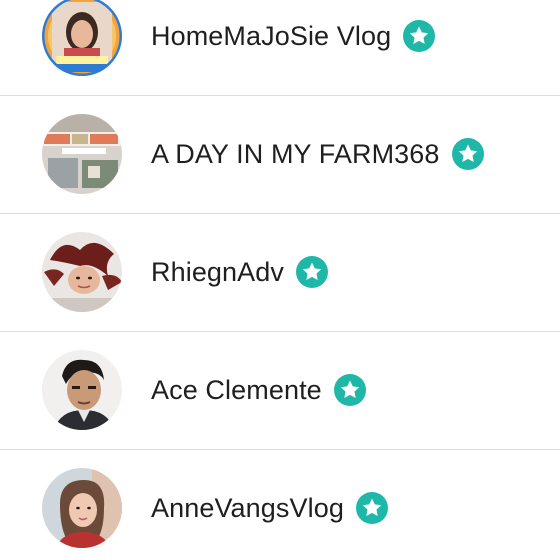 Image resolution: width=560 pixels, height=560 pixels. Describe the element at coordinates (271, 35) in the screenshot. I see `channel-name: HomeMaJoSie Vlog` at that location.